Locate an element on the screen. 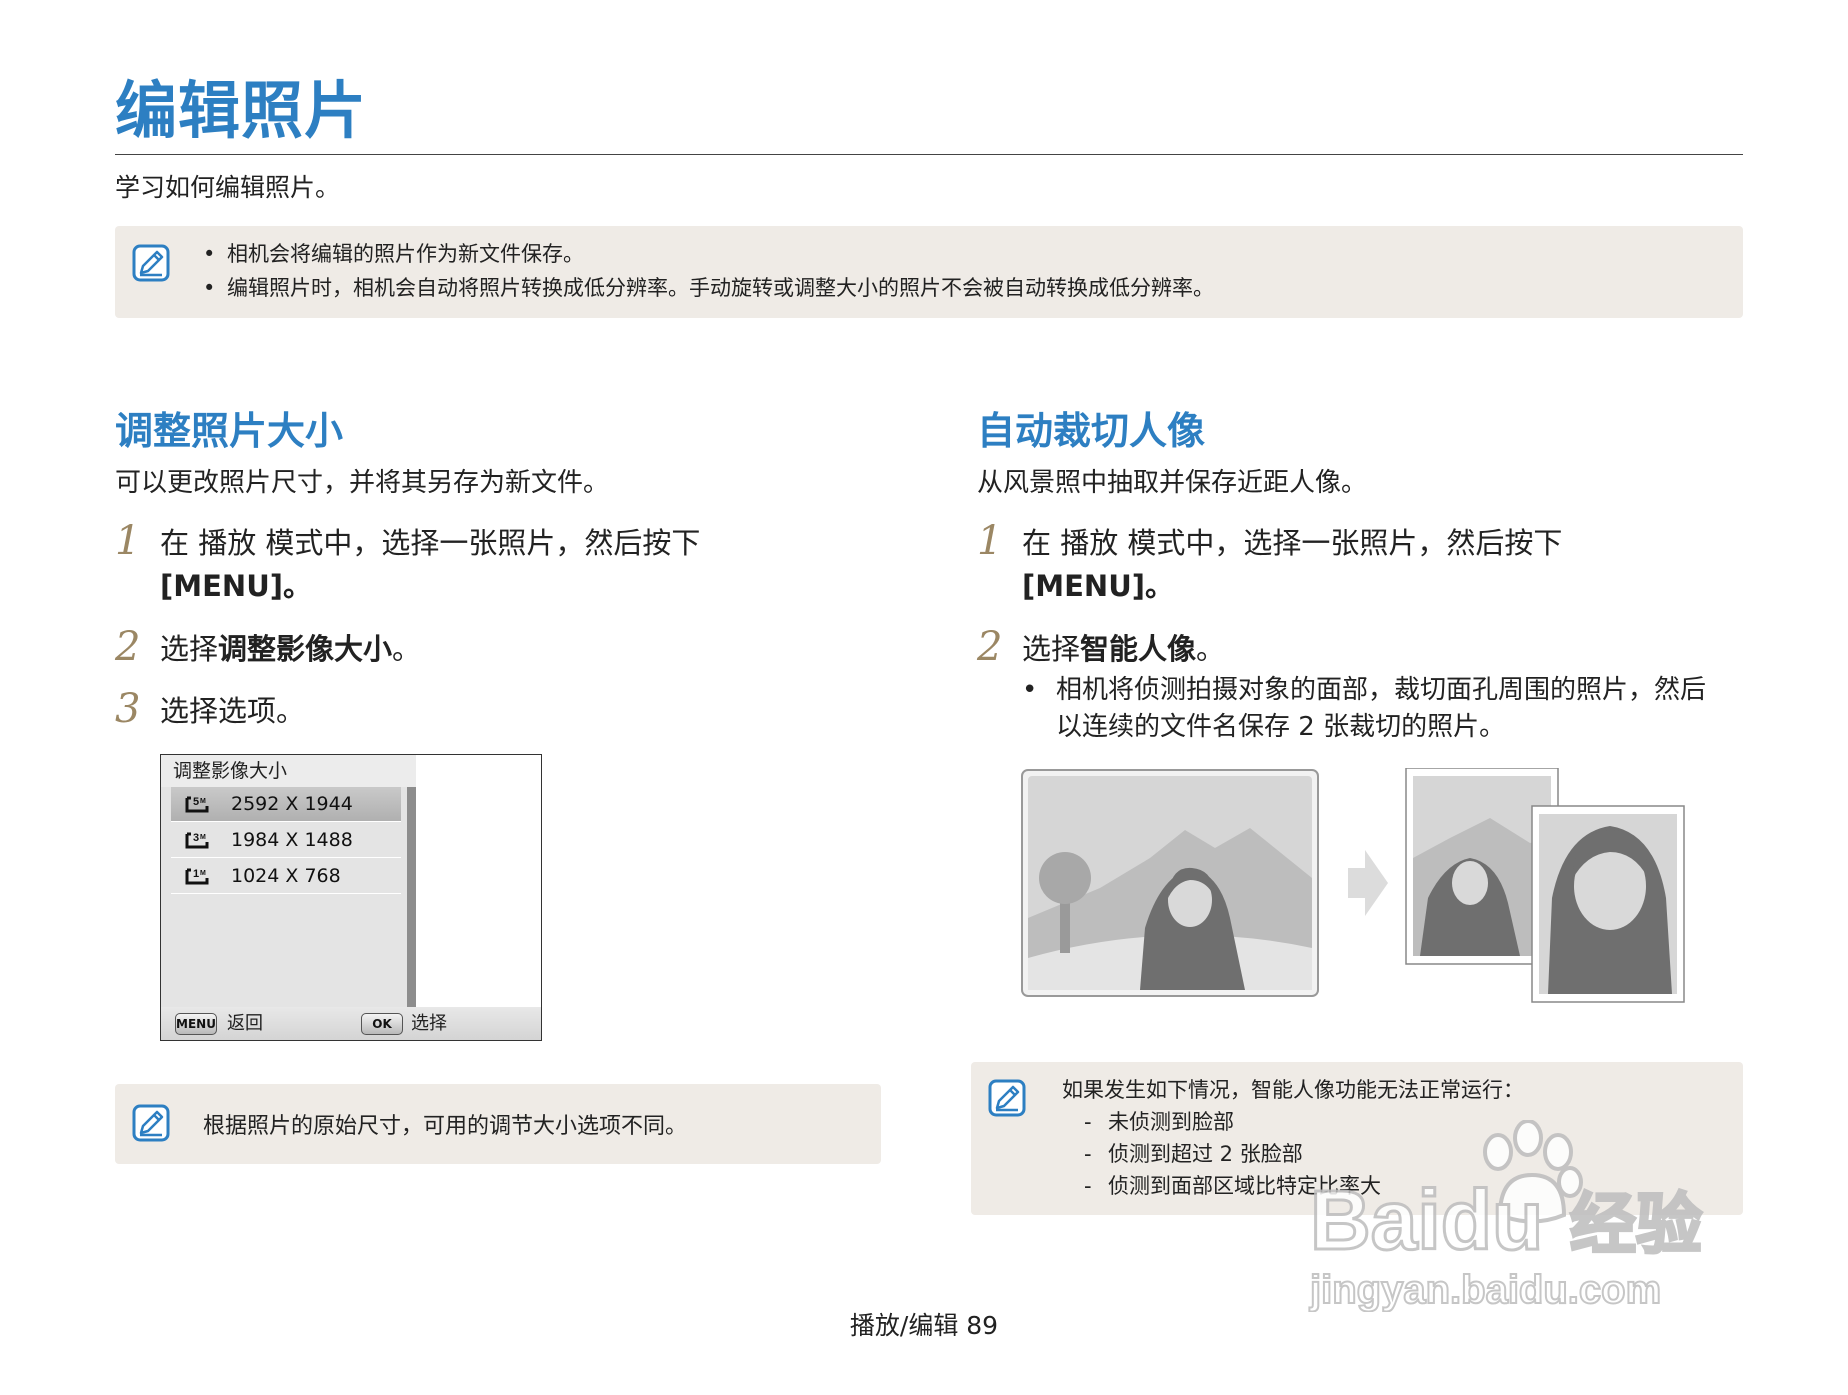 The width and height of the screenshot is (1848, 1395). size-option-label: 1984 X 1488 is located at coordinates (292, 840).